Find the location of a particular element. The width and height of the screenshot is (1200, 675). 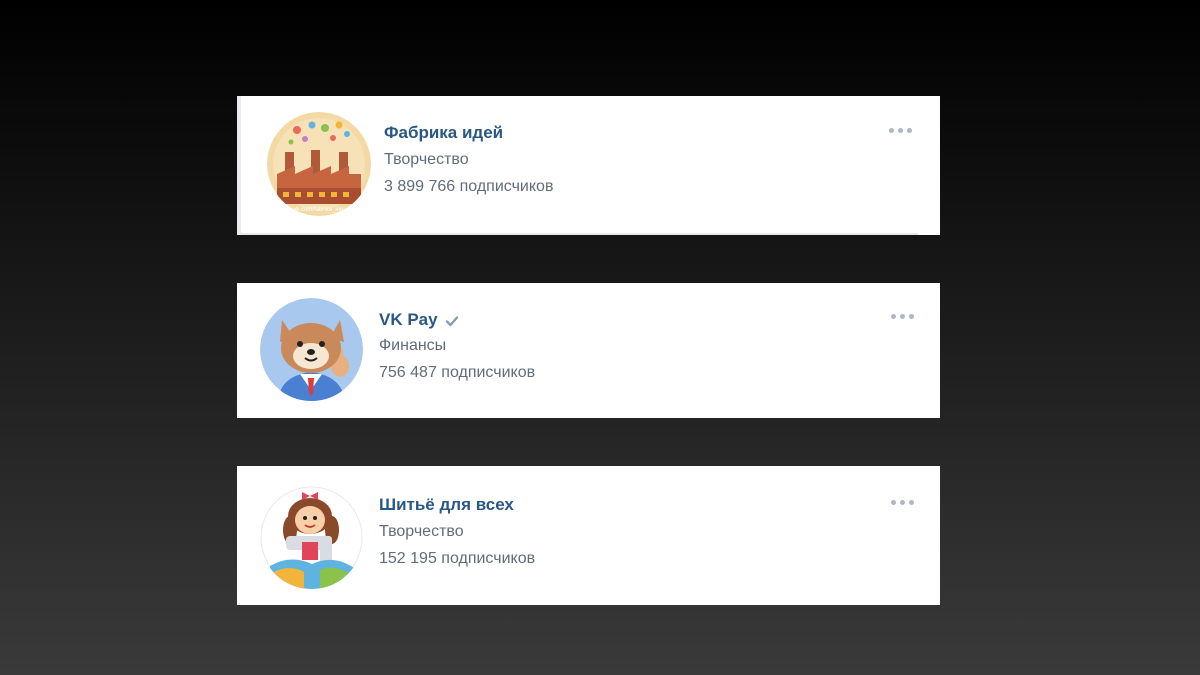

card-divider is located at coordinates (579, 234).